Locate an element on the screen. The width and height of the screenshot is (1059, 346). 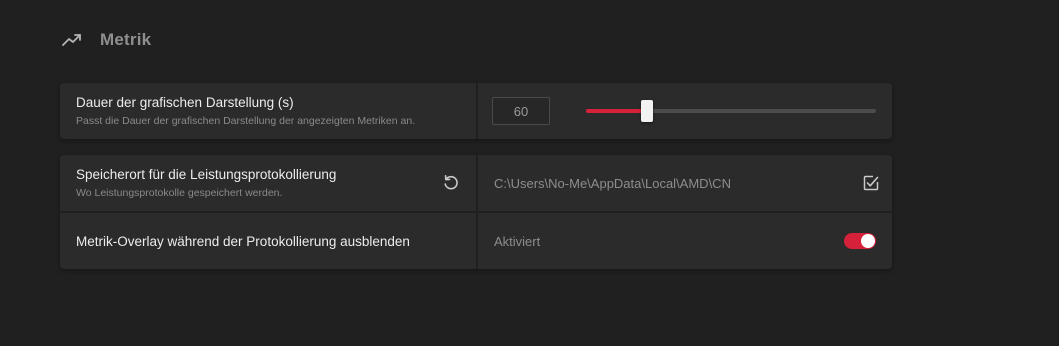
duration-control-area: 60 is located at coordinates (684, 111).